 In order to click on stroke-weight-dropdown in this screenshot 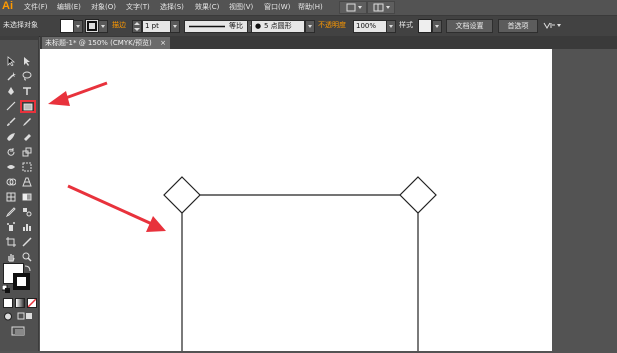, I will do `click(175, 26)`.